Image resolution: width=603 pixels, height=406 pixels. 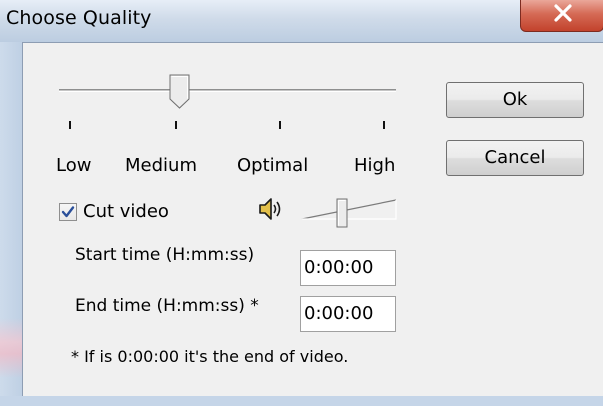 I want to click on cut-video-checkbox, so click(x=68, y=212).